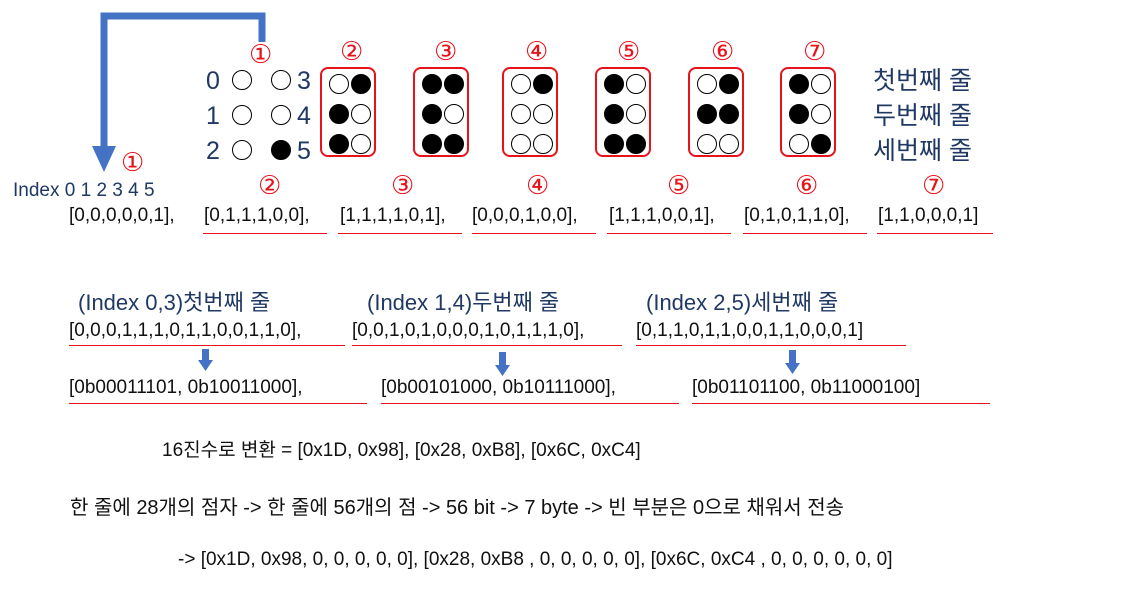 Image resolution: width=1128 pixels, height=589 pixels. What do you see at coordinates (304, 151) in the screenshot?
I see `index-5: 5` at bounding box center [304, 151].